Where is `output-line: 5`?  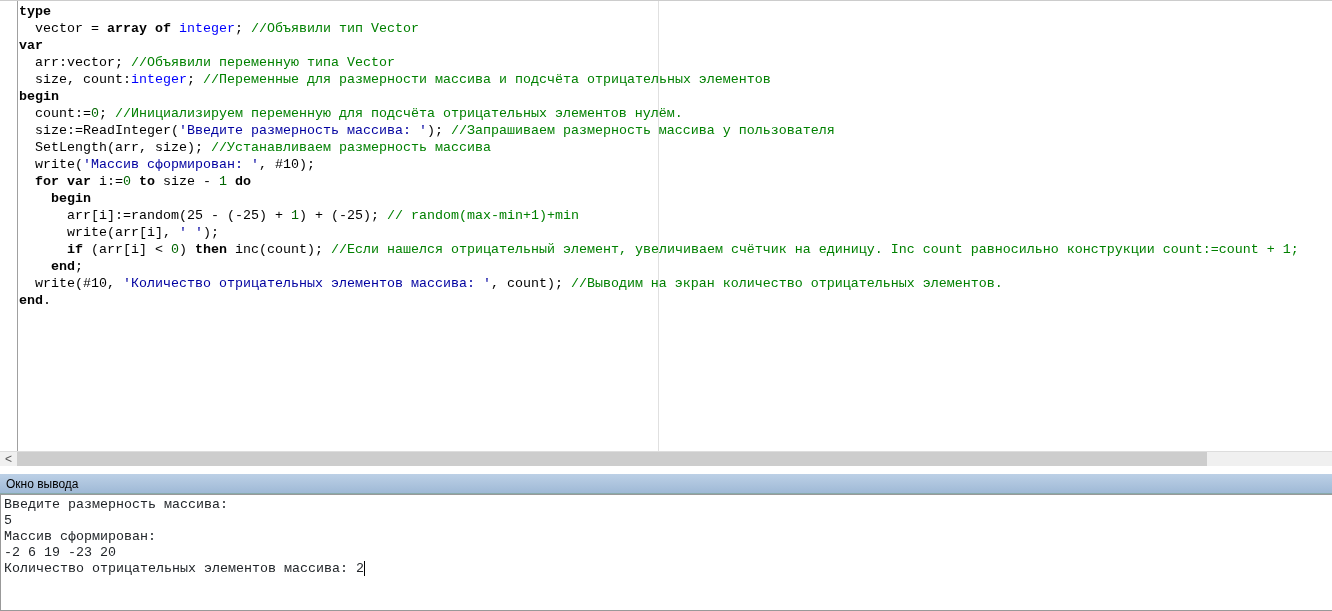 output-line: 5 is located at coordinates (8, 520).